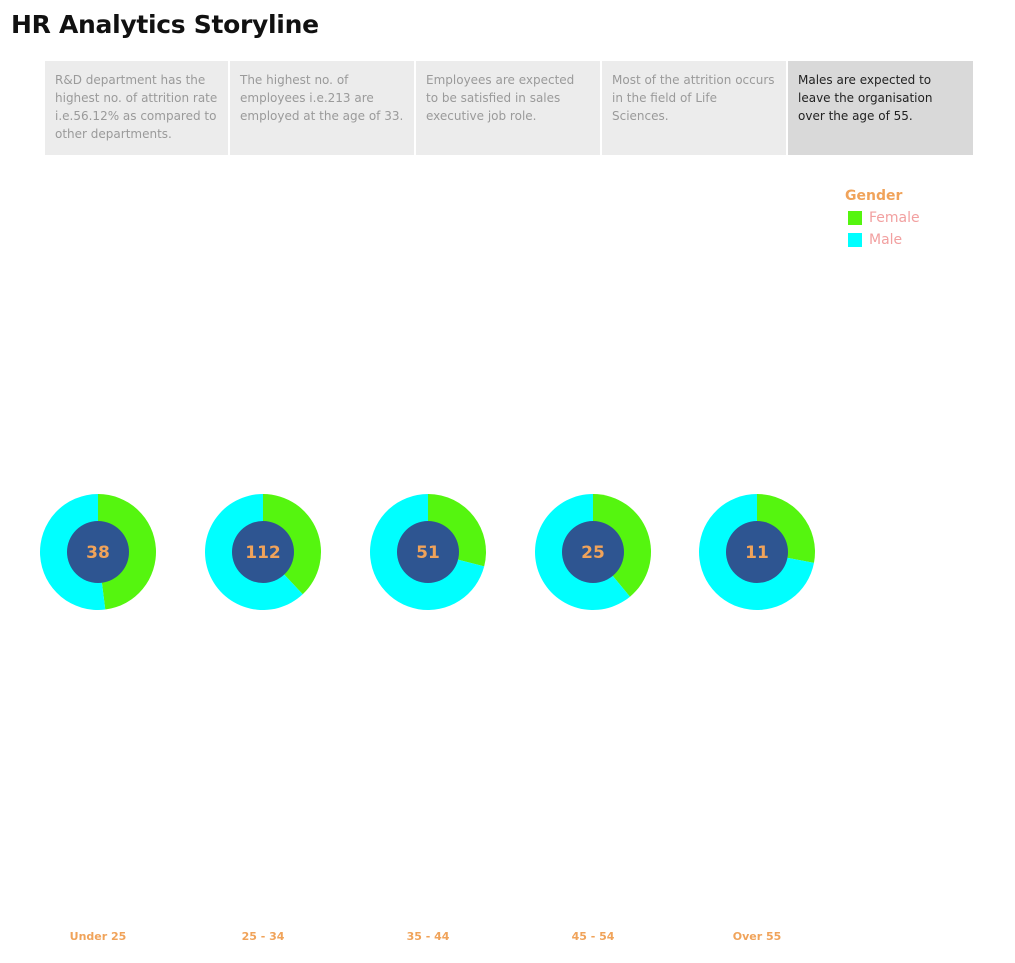 The height and width of the screenshot is (963, 1015). I want to click on category-label-1: Under 25, so click(98, 936).